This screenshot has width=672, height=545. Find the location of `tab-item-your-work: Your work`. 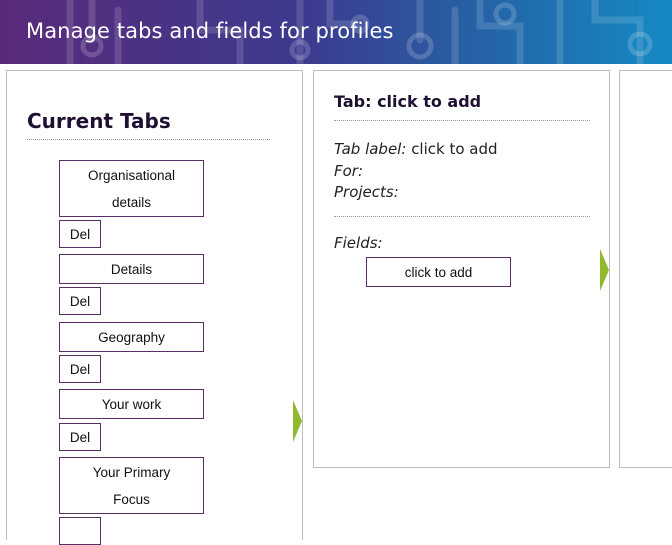

tab-item-your-work: Your work is located at coordinates (131, 404).